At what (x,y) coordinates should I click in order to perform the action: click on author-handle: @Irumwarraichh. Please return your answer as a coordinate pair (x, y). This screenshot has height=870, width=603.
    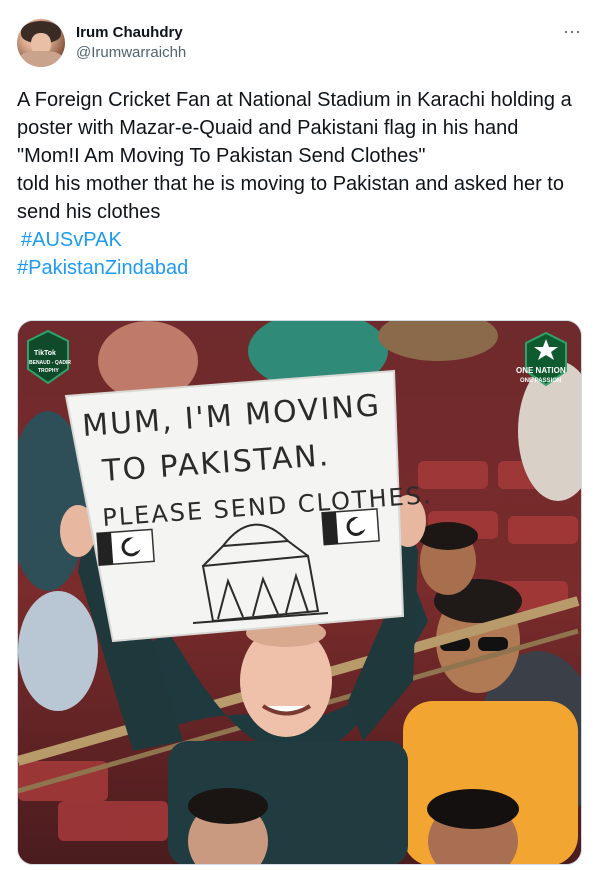
    Looking at the image, I should click on (131, 52).